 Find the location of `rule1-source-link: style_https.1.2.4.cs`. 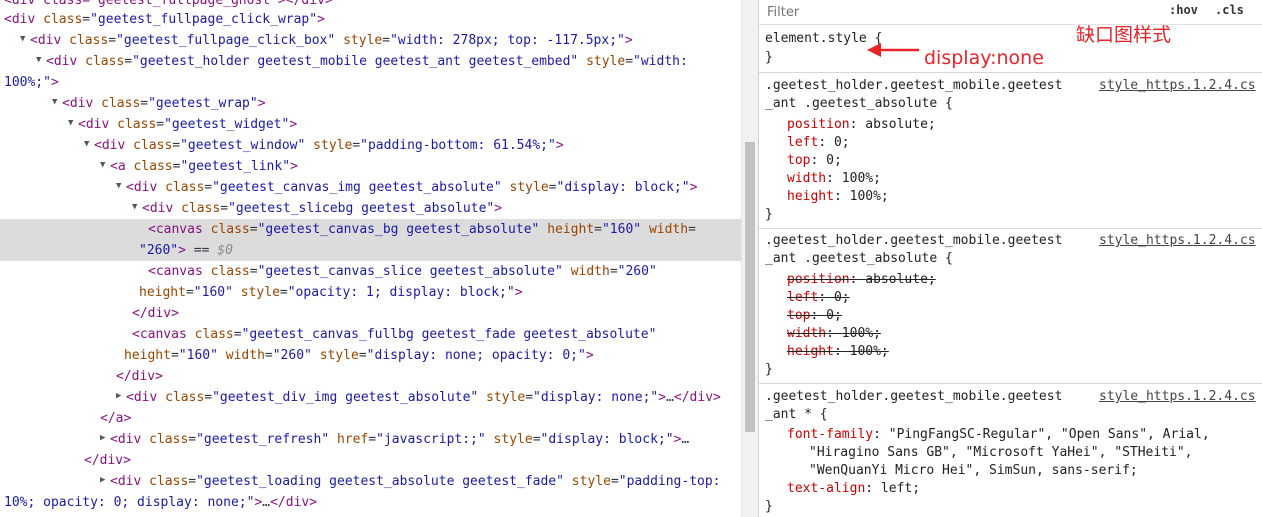

rule1-source-link: style_https.1.2.4.cs is located at coordinates (1177, 86).